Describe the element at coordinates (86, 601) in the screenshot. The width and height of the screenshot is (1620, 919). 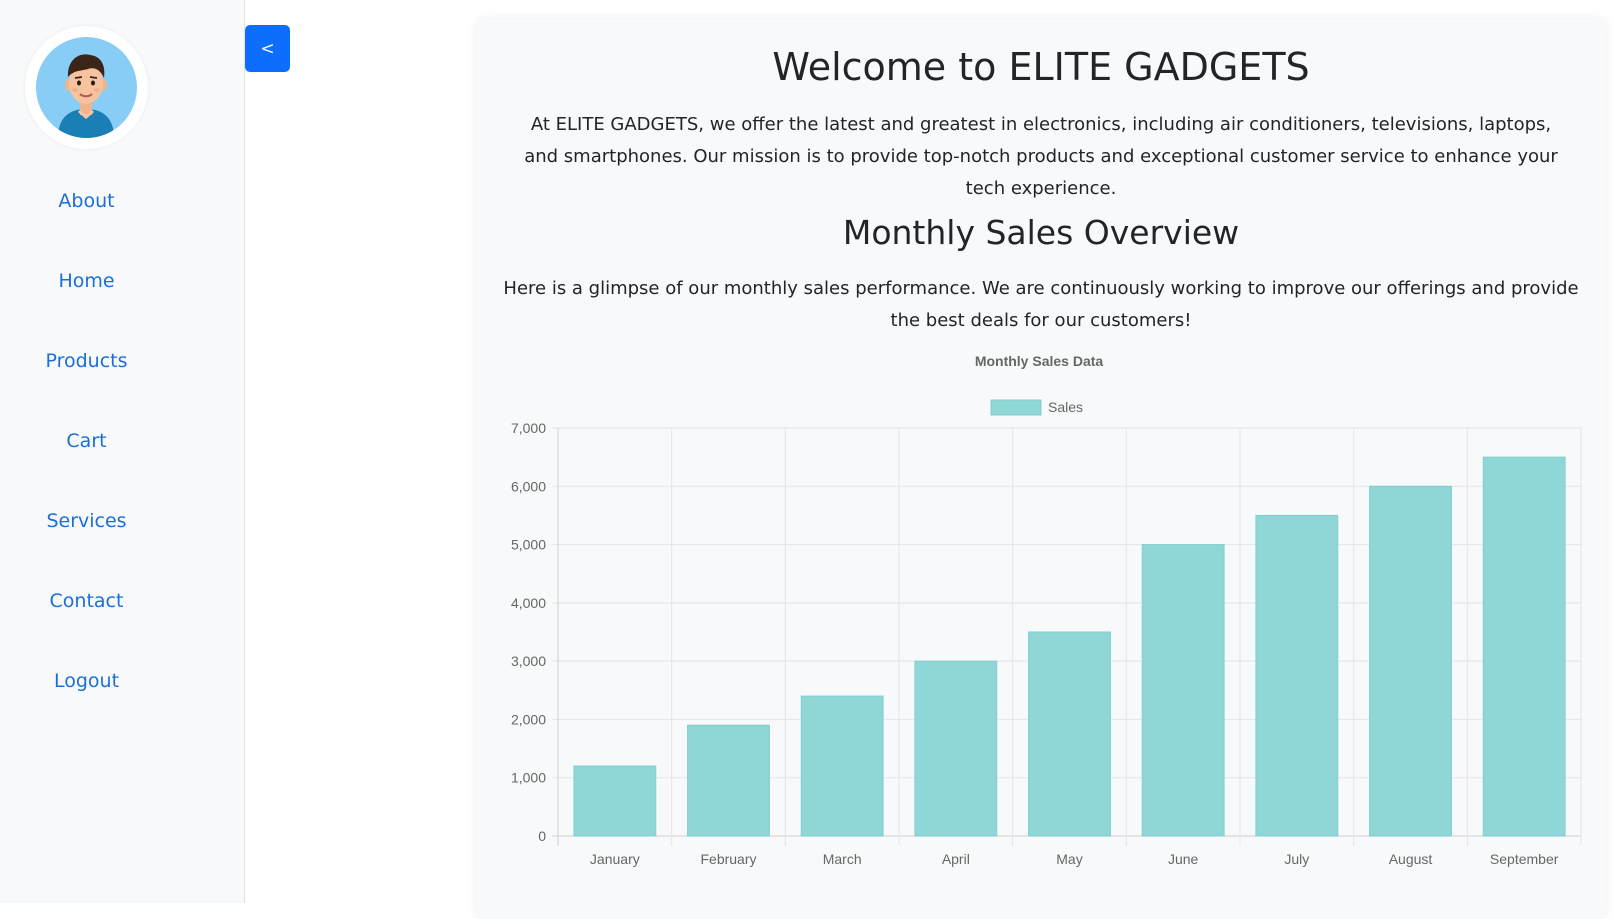
I see `sidebar-item-contact: Contact` at that location.